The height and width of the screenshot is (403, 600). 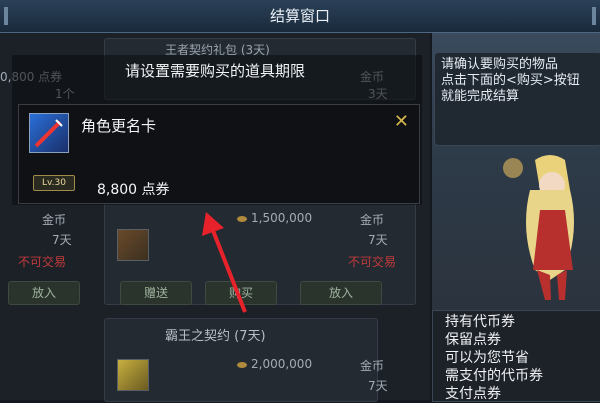 I want to click on rename-card-icon, so click(x=49, y=133).